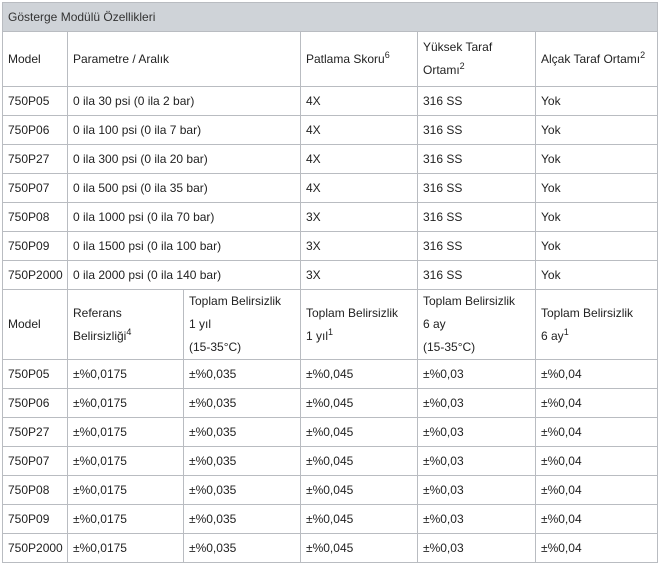 This screenshot has height=568, width=659. Describe the element at coordinates (330, 490) in the screenshot. I see `table-row: 750P08 ±%0,0175 ±%0,035 ±%0,045 ±%0,03 ±%0,04` at that location.